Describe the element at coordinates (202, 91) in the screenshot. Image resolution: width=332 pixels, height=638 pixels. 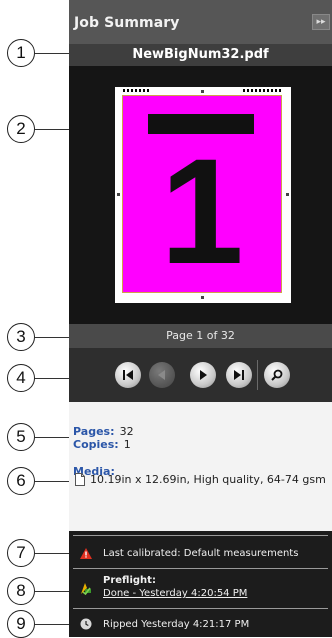
I see `crop-mark-top` at that location.